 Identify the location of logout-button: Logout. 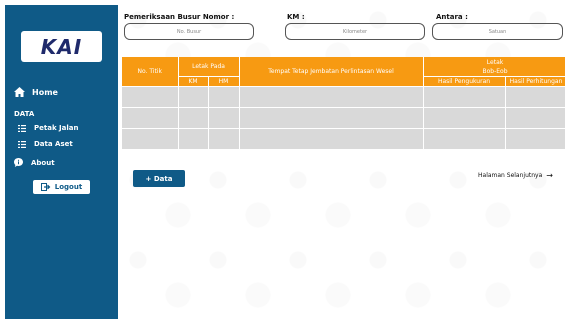
(61, 187).